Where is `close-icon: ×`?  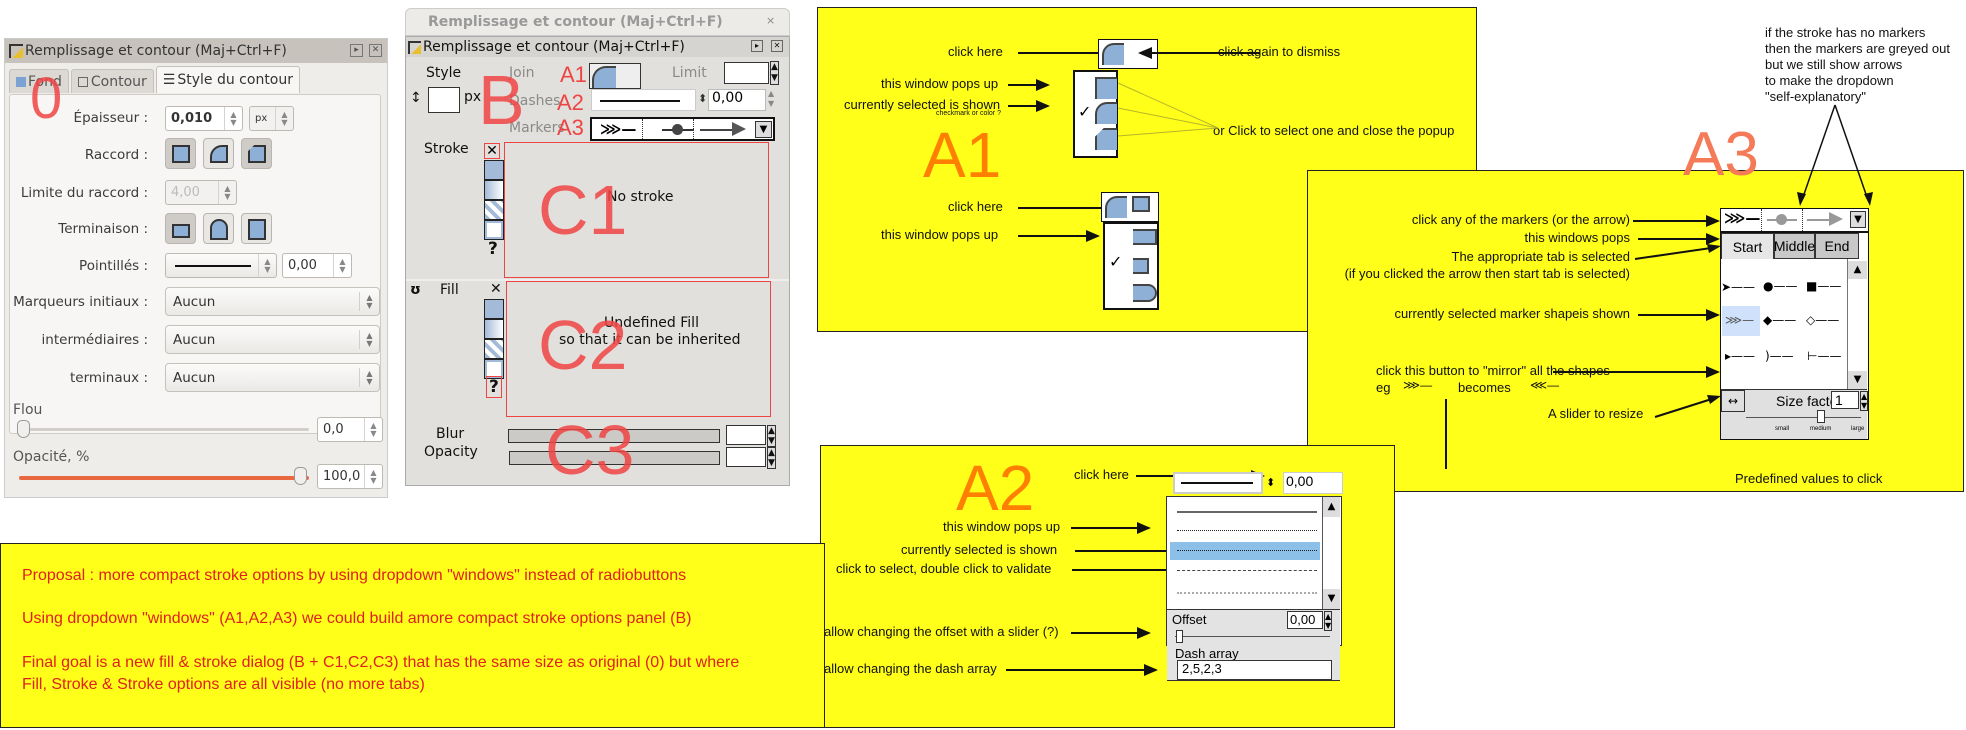 close-icon: × is located at coordinates (770, 20).